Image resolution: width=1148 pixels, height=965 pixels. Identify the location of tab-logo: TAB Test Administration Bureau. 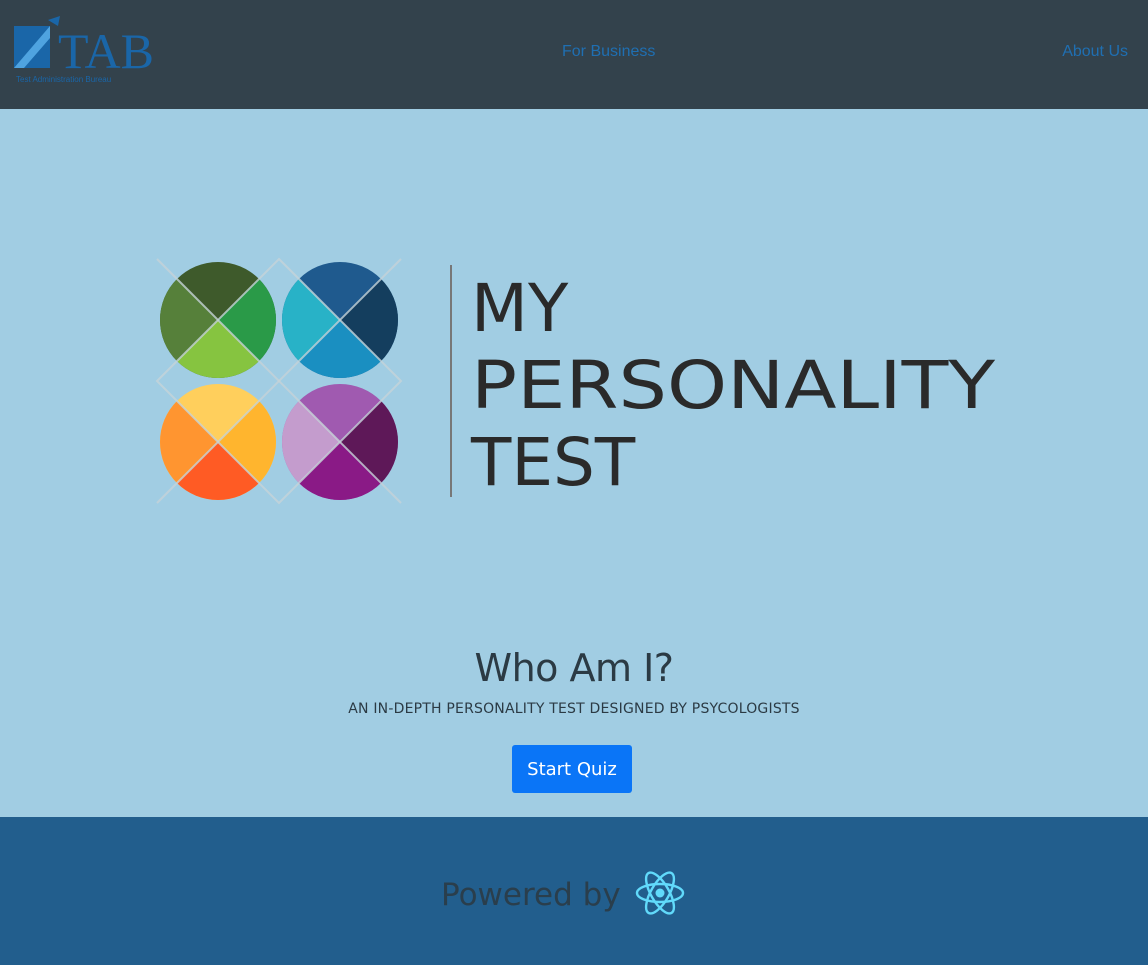
(89, 52).